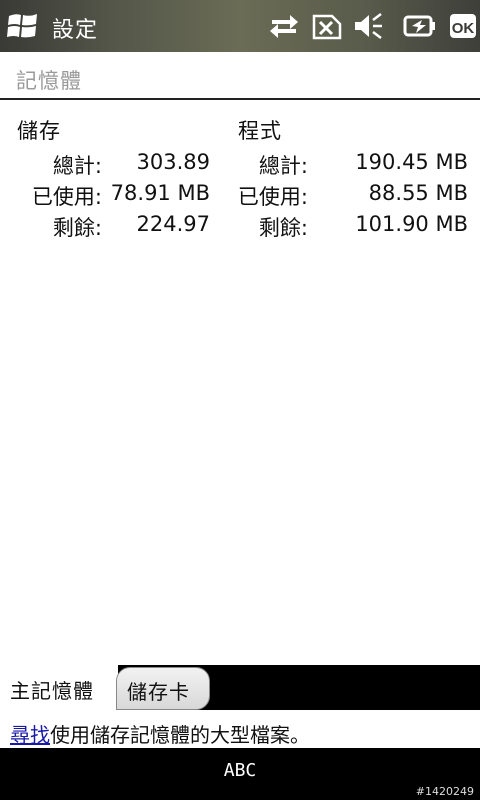  I want to click on info-line: 尋找使用儲存記憶體的大型檔案。, so click(160, 733).